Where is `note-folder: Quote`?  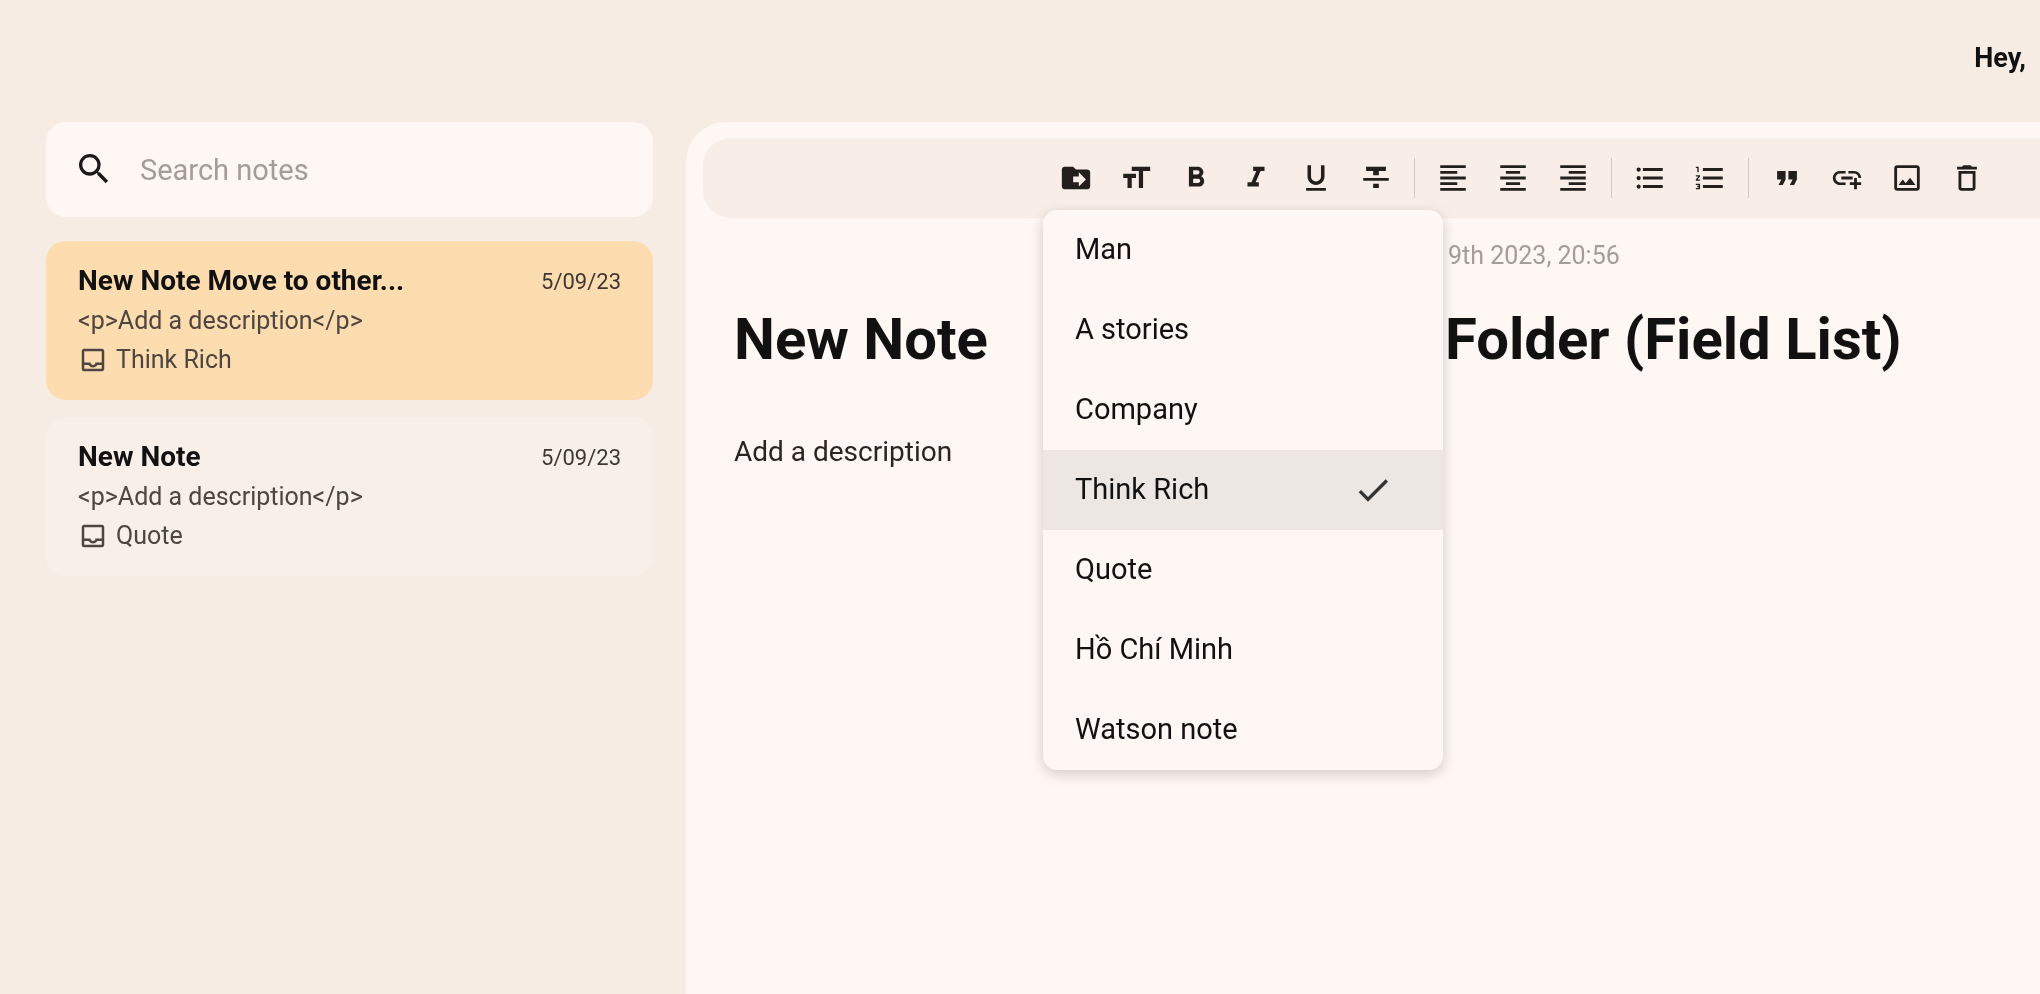
note-folder: Quote is located at coordinates (149, 536).